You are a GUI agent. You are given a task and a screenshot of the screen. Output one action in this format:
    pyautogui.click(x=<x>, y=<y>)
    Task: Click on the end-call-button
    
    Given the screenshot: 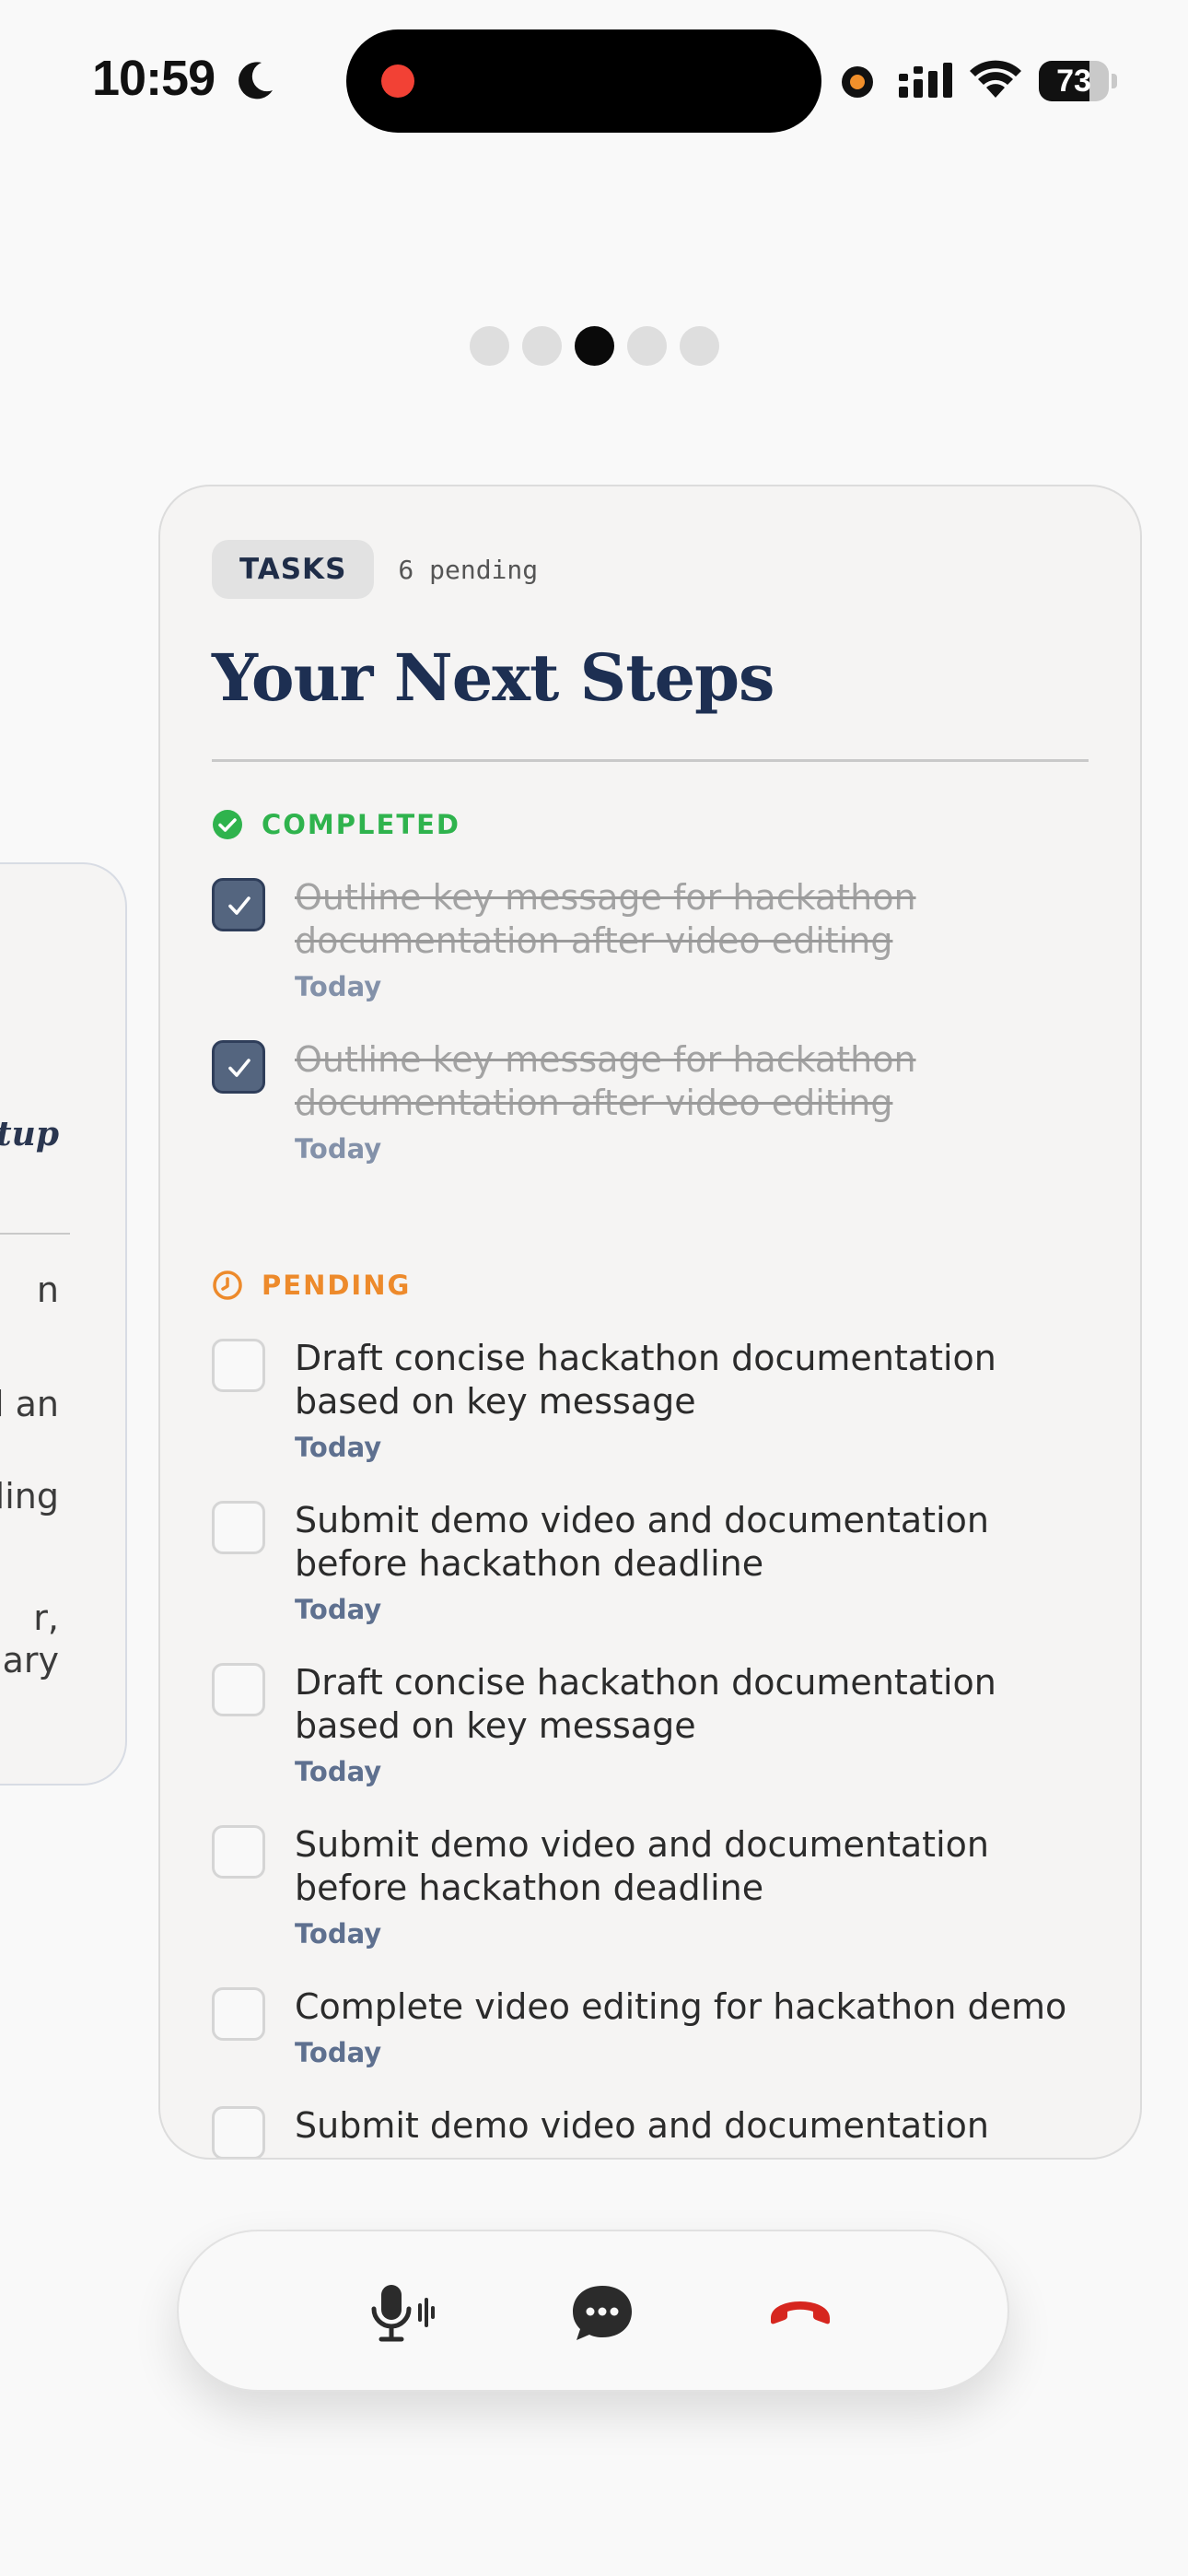 What is the action you would take?
    pyautogui.click(x=800, y=2312)
    